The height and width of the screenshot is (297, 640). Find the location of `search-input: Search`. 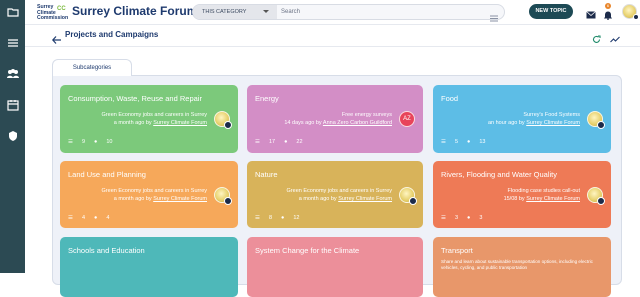

search-input: Search is located at coordinates (290, 12).